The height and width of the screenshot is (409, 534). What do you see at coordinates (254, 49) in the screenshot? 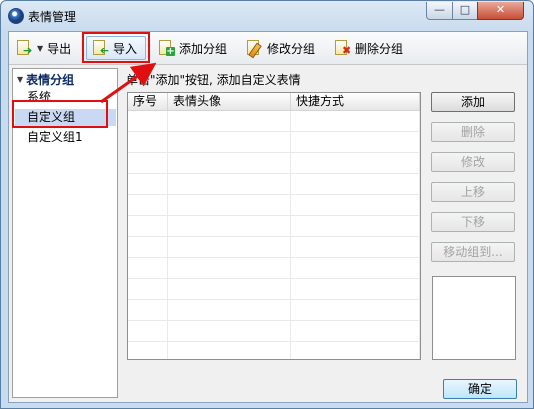
I see `edit-group-icon` at bounding box center [254, 49].